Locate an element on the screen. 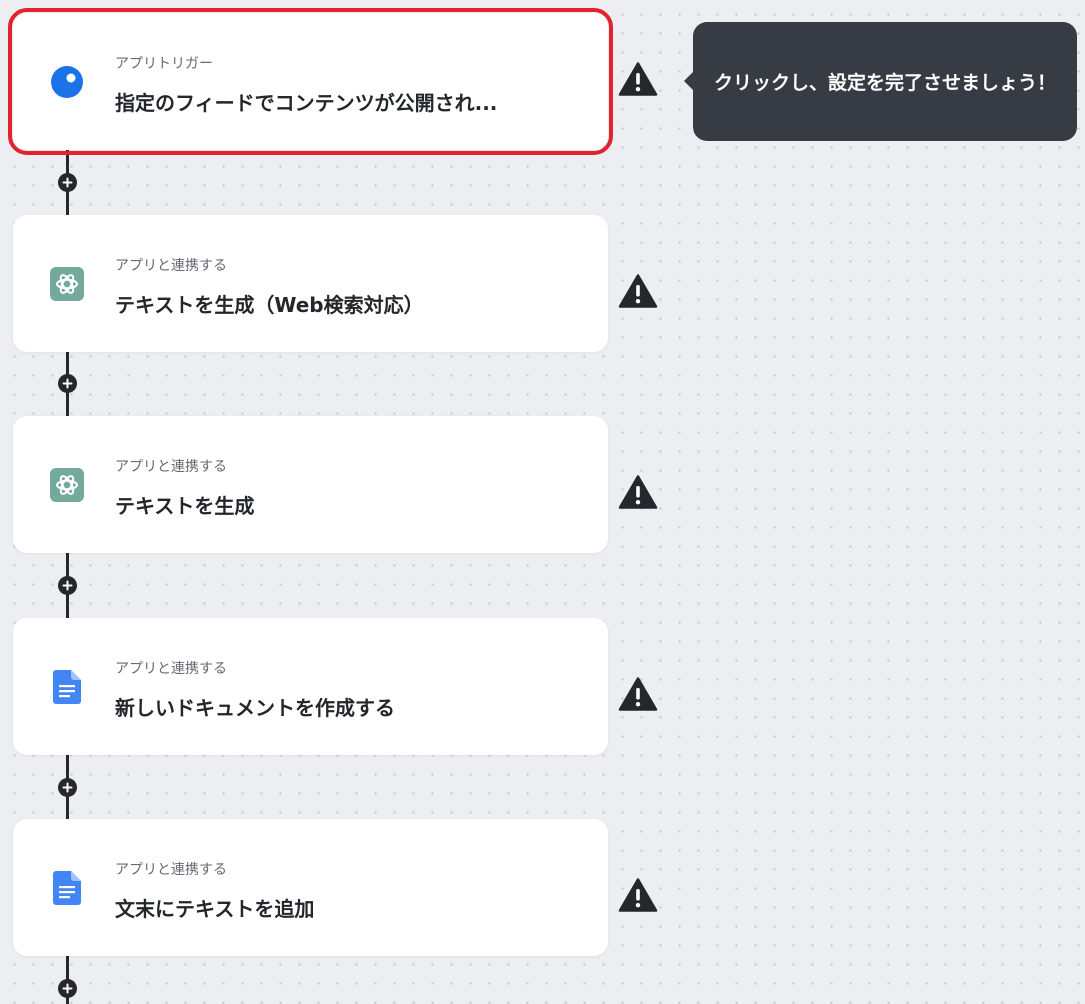  step-title: テキストを生成 is located at coordinates (185, 506).